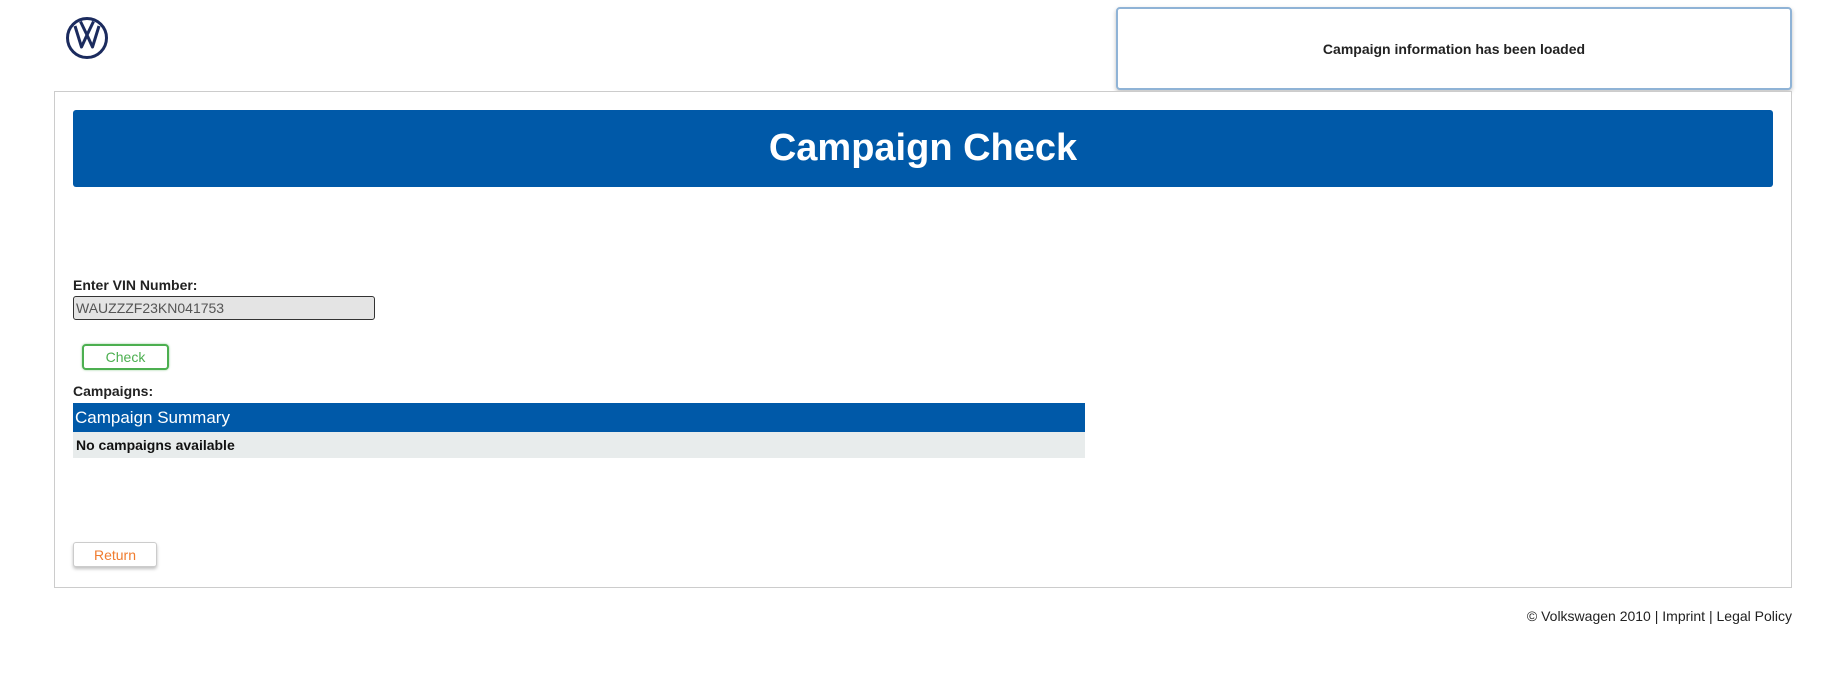  What do you see at coordinates (1588, 616) in the screenshot?
I see `copyright-text: © Volkswagen 2010` at bounding box center [1588, 616].